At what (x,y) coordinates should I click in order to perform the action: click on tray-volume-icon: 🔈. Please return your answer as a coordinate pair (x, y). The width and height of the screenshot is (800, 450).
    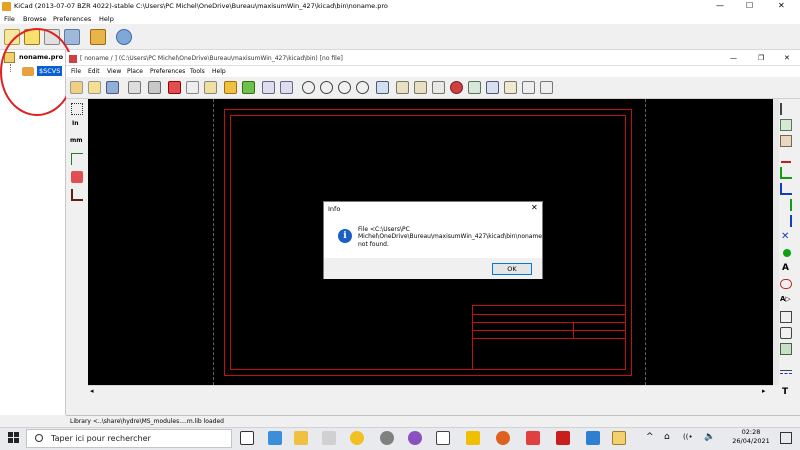
    Looking at the image, I should click on (709, 437).